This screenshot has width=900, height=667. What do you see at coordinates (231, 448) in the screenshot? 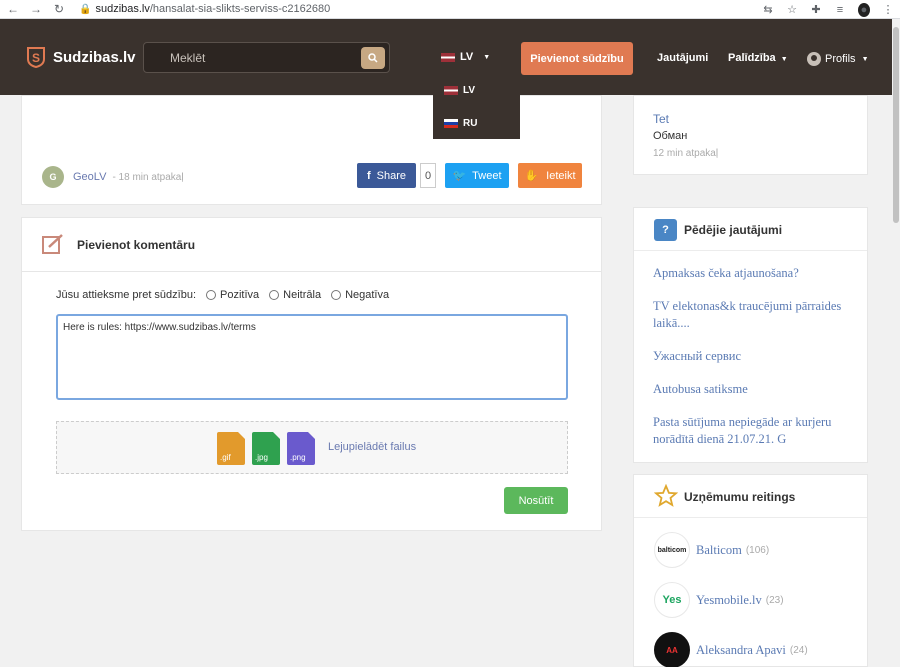
I see `gif-file-icon: .gif` at bounding box center [231, 448].